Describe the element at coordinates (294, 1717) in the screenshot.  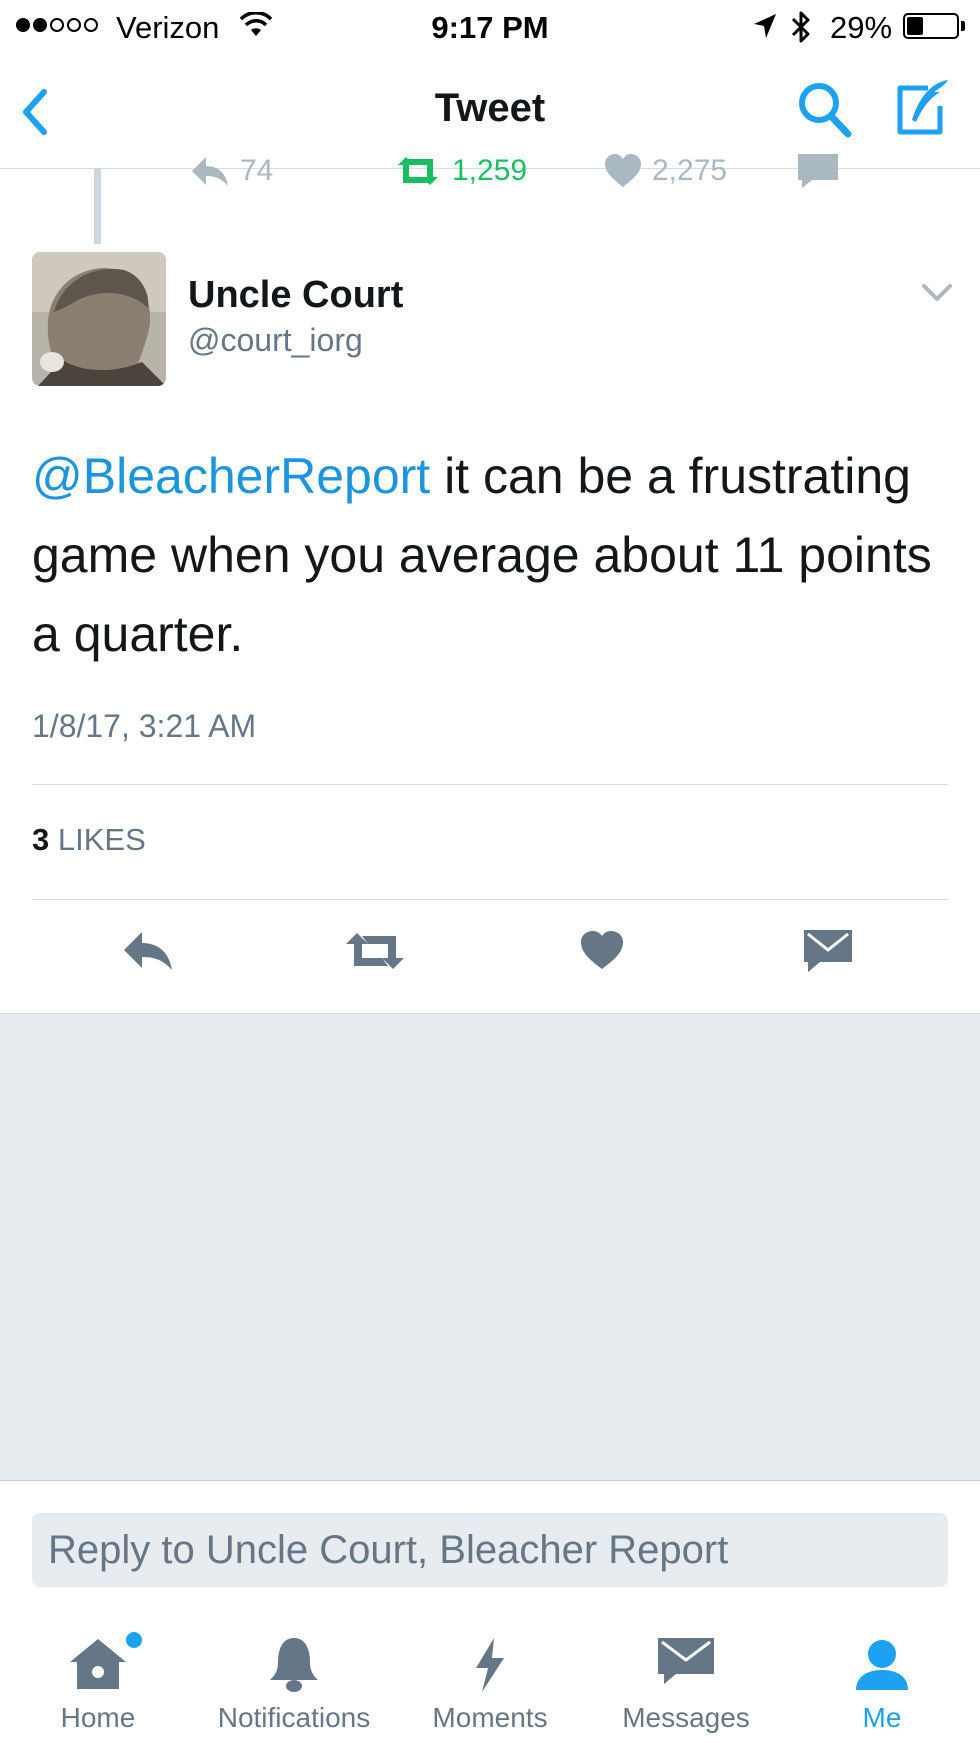
I see `tab-notifications-label: Notifications` at that location.